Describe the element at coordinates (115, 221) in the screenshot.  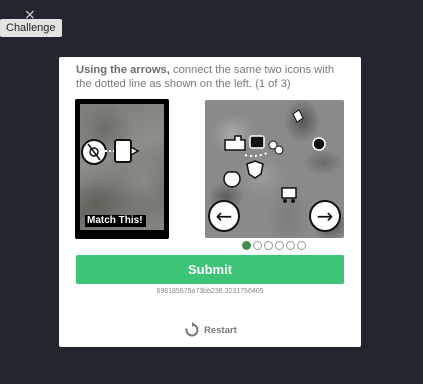
I see `match-this-label: Match This!` at that location.